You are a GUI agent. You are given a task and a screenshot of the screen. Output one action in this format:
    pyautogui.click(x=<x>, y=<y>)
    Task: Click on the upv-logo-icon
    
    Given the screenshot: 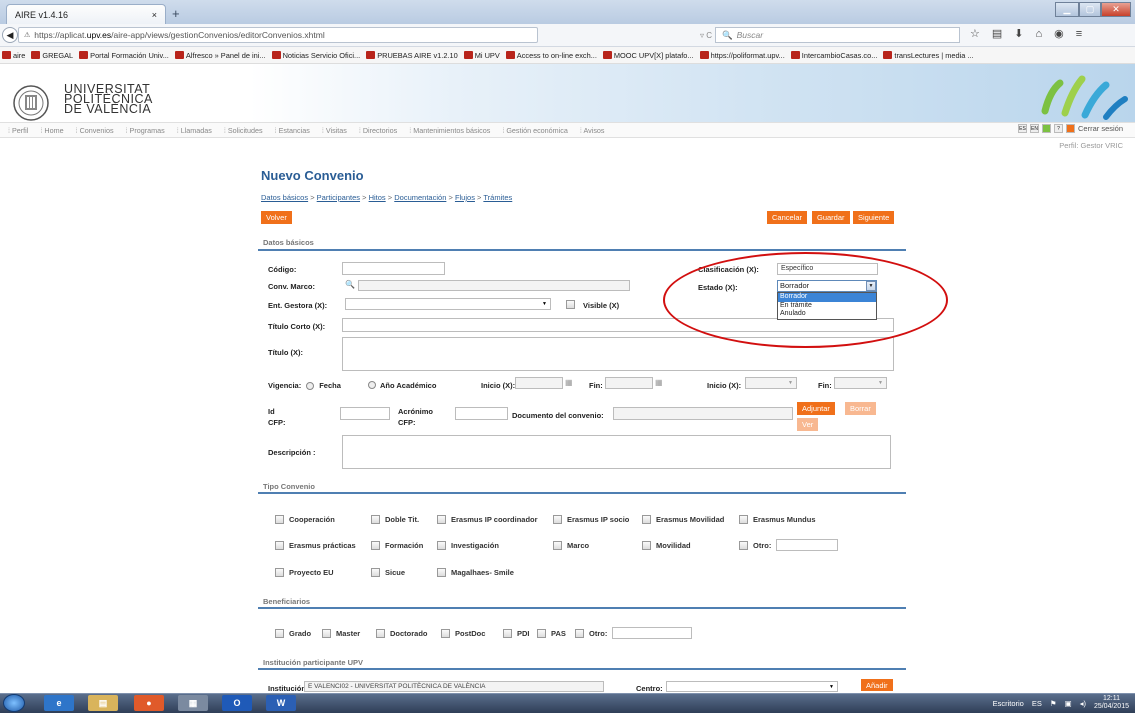 What is the action you would take?
    pyautogui.click(x=32, y=103)
    